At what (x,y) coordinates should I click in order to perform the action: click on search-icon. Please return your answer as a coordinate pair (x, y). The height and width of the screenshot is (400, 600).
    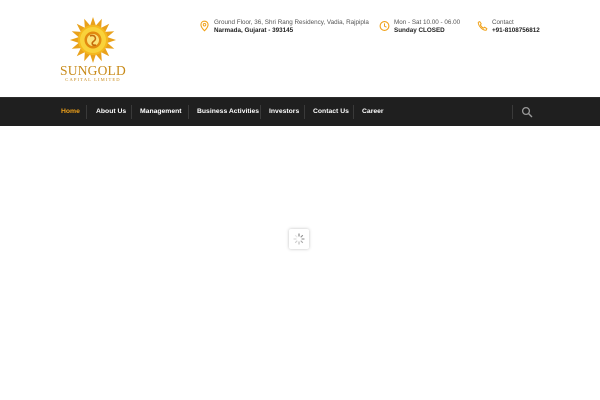
    Looking at the image, I should click on (527, 112).